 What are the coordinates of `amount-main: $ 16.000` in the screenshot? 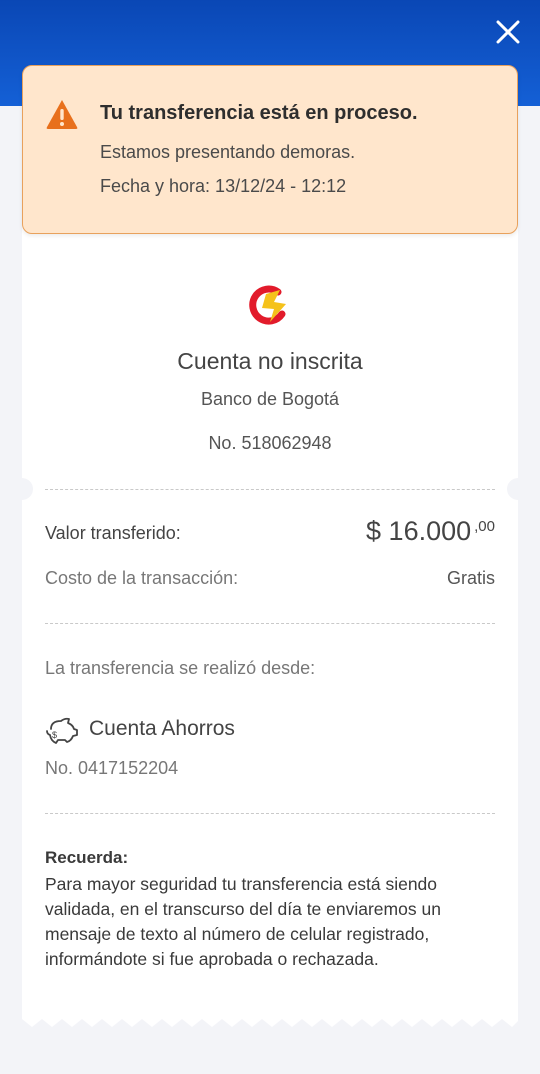 It's located at (419, 531).